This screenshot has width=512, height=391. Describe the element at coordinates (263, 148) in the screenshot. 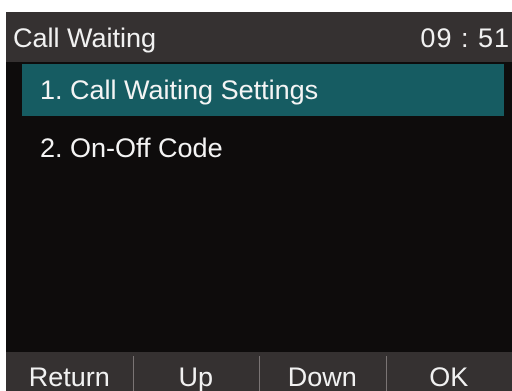

I see `menu-item-on-off-code: 2. On-Off Code` at that location.